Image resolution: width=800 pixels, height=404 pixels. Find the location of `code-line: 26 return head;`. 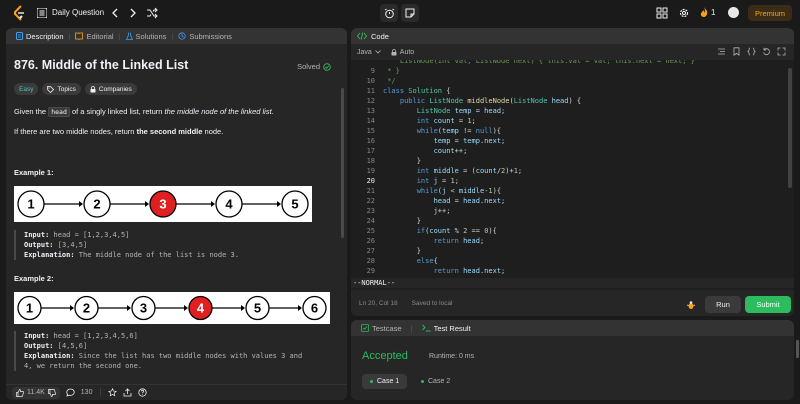

code-line: 26 return head; is located at coordinates (572, 241).